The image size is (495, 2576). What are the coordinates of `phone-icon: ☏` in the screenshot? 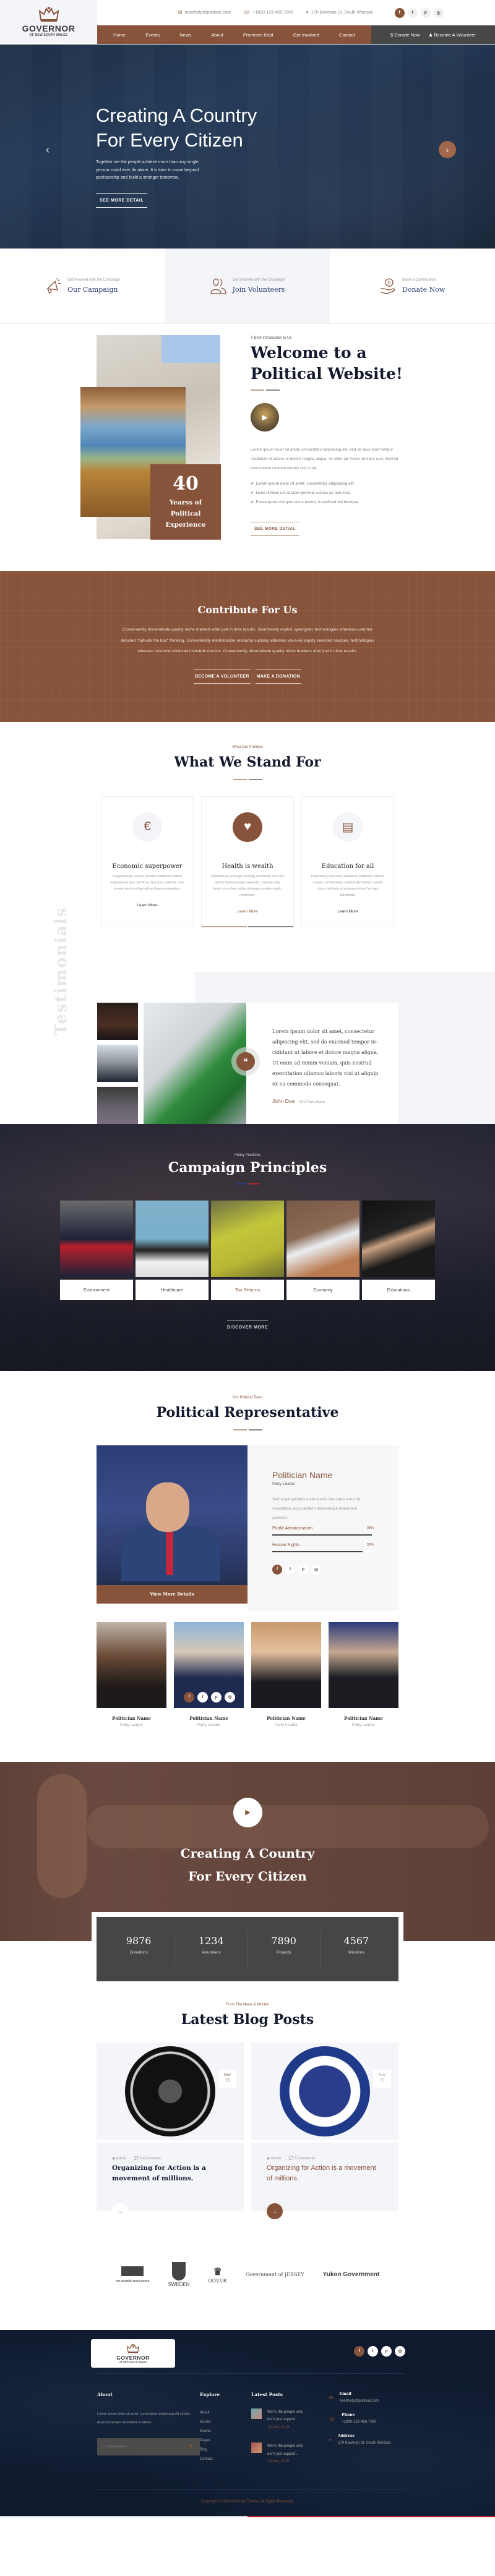 It's located at (247, 12).